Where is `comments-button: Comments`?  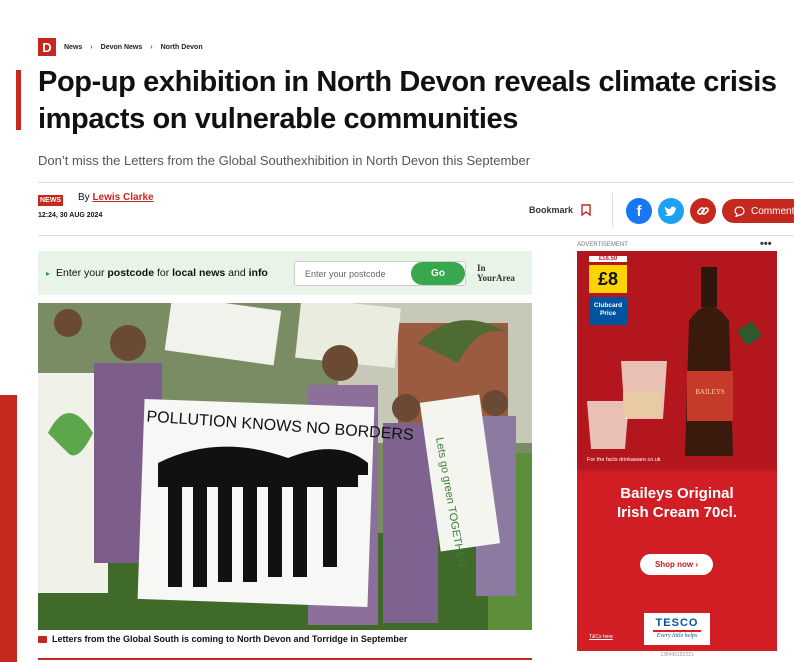 comments-button: Comments is located at coordinates (758, 211).